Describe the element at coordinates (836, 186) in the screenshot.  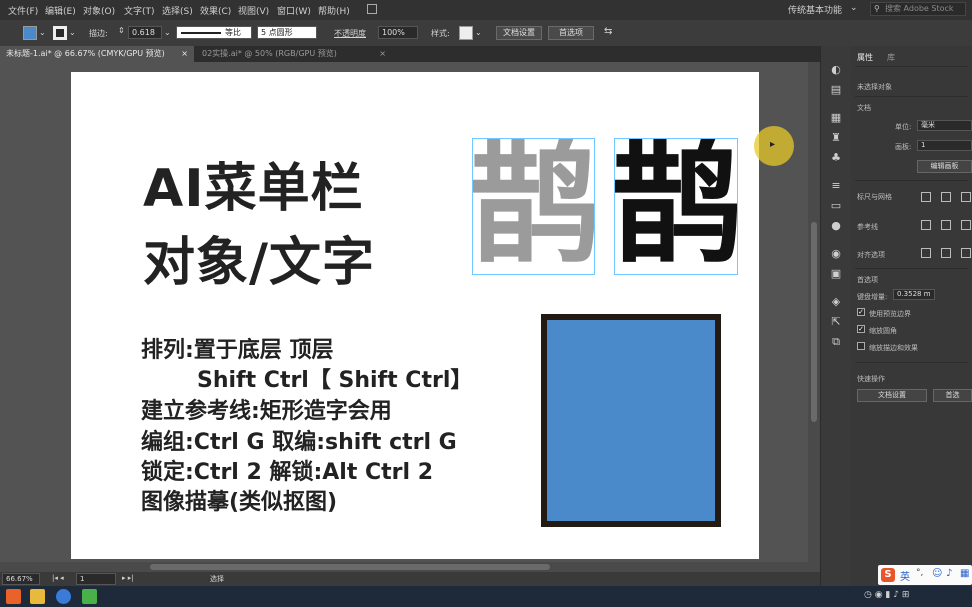
I see `stroke-panel-icon: ≡` at that location.